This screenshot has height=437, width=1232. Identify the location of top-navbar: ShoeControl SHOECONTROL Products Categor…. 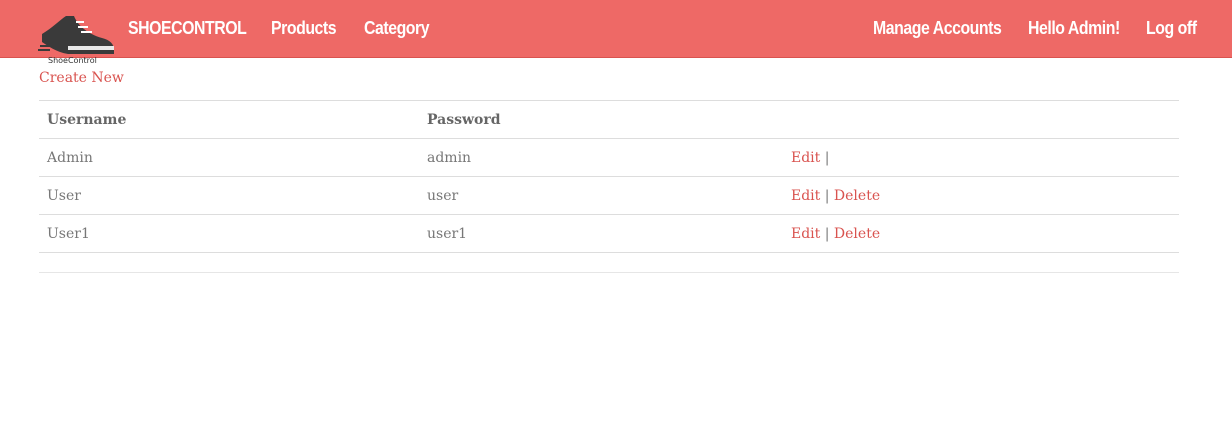
(616, 32).